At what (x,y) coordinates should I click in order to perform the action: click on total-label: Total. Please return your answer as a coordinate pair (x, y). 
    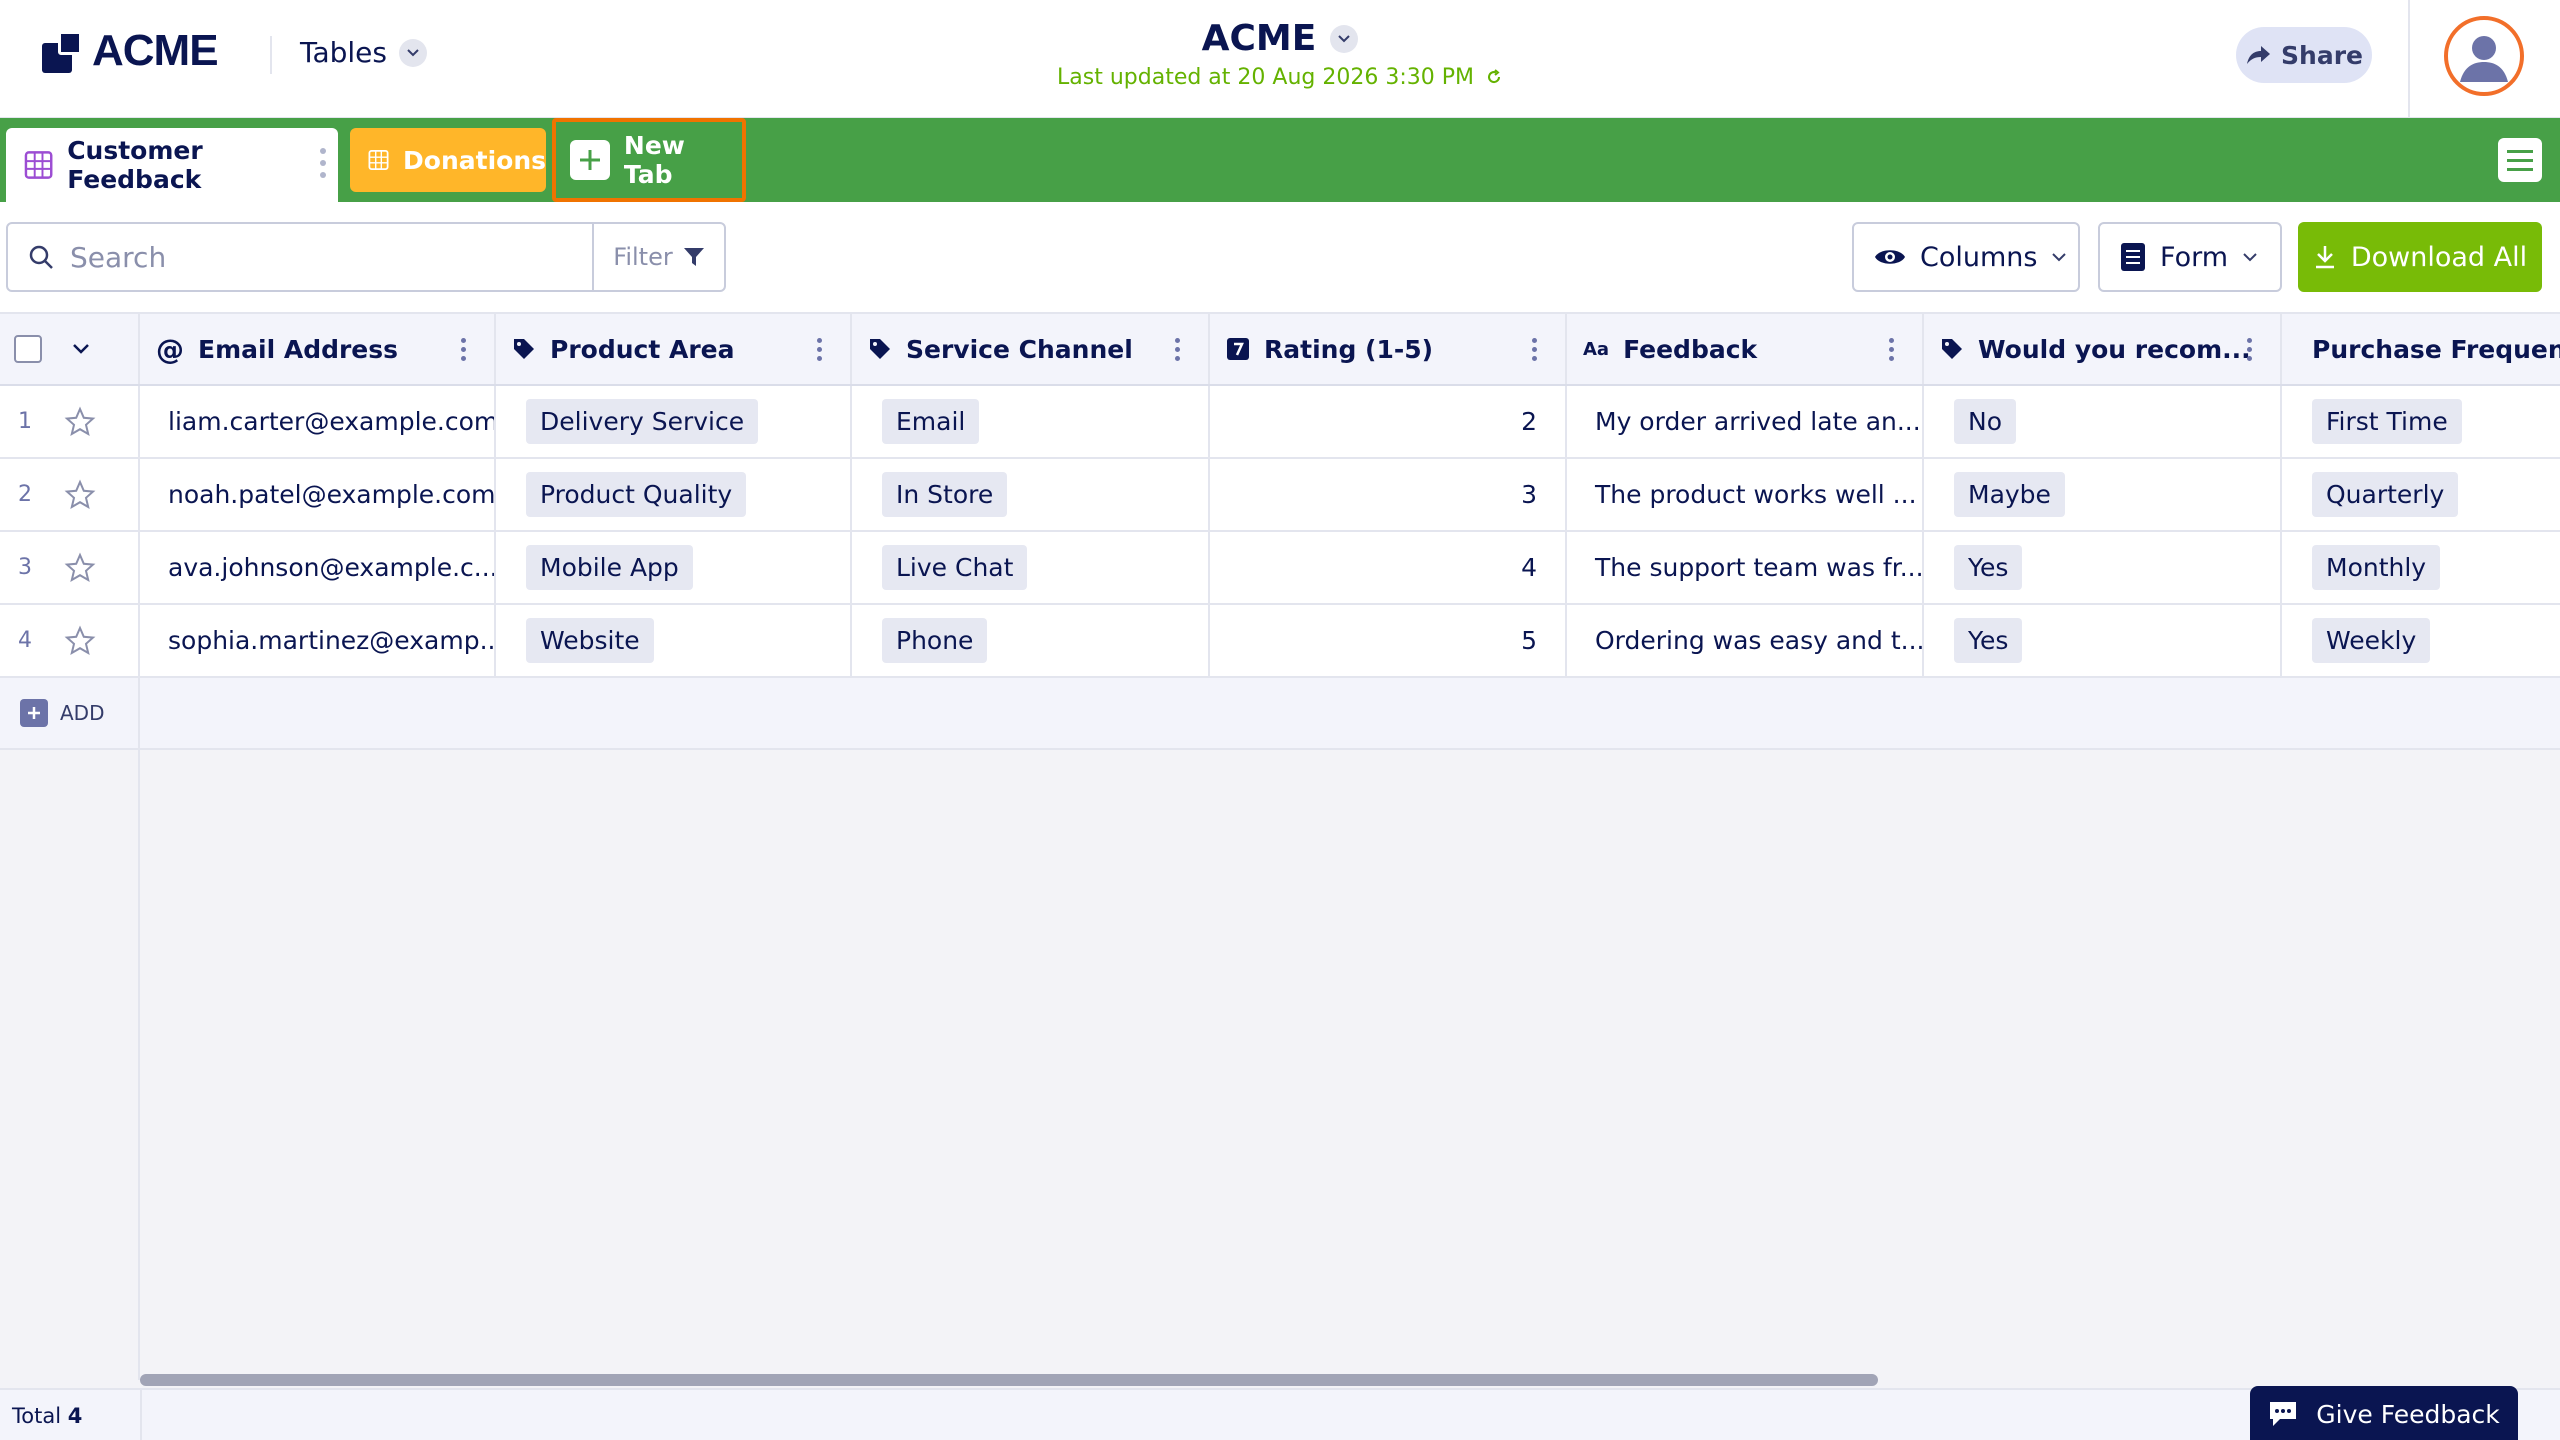
    Looking at the image, I should click on (37, 1416).